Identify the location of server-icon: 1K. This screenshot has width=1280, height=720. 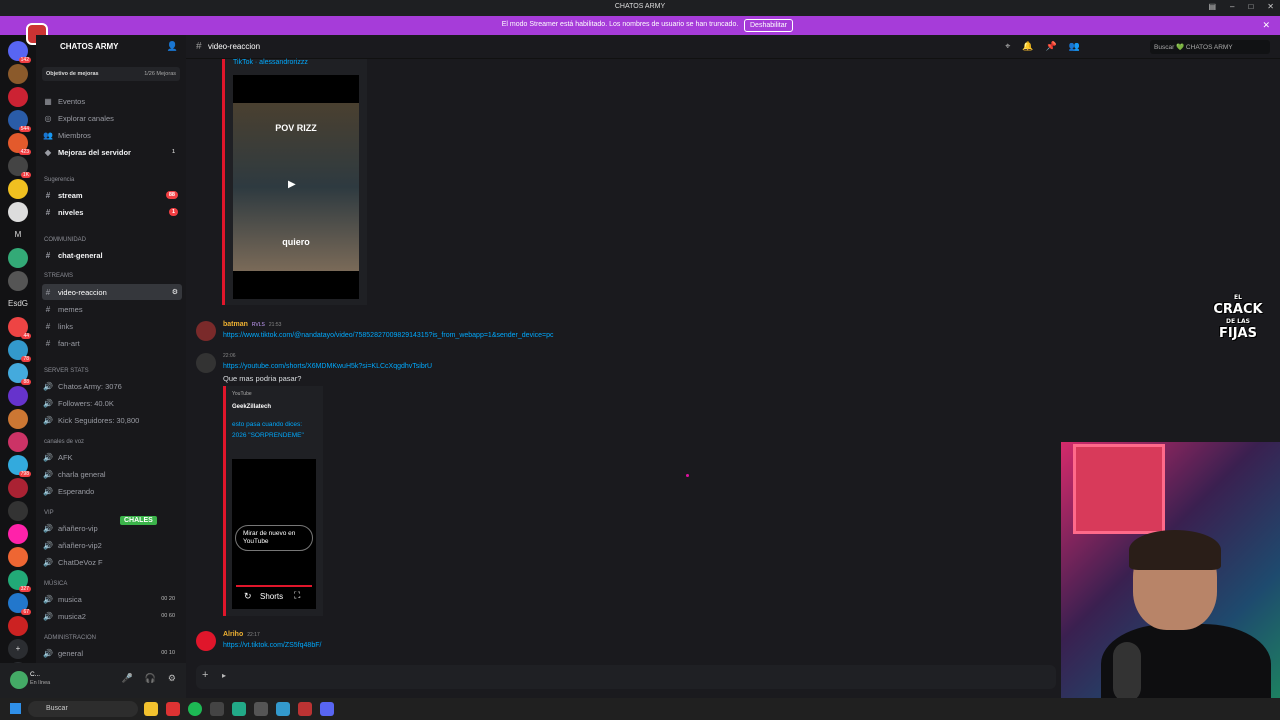
(19, 167).